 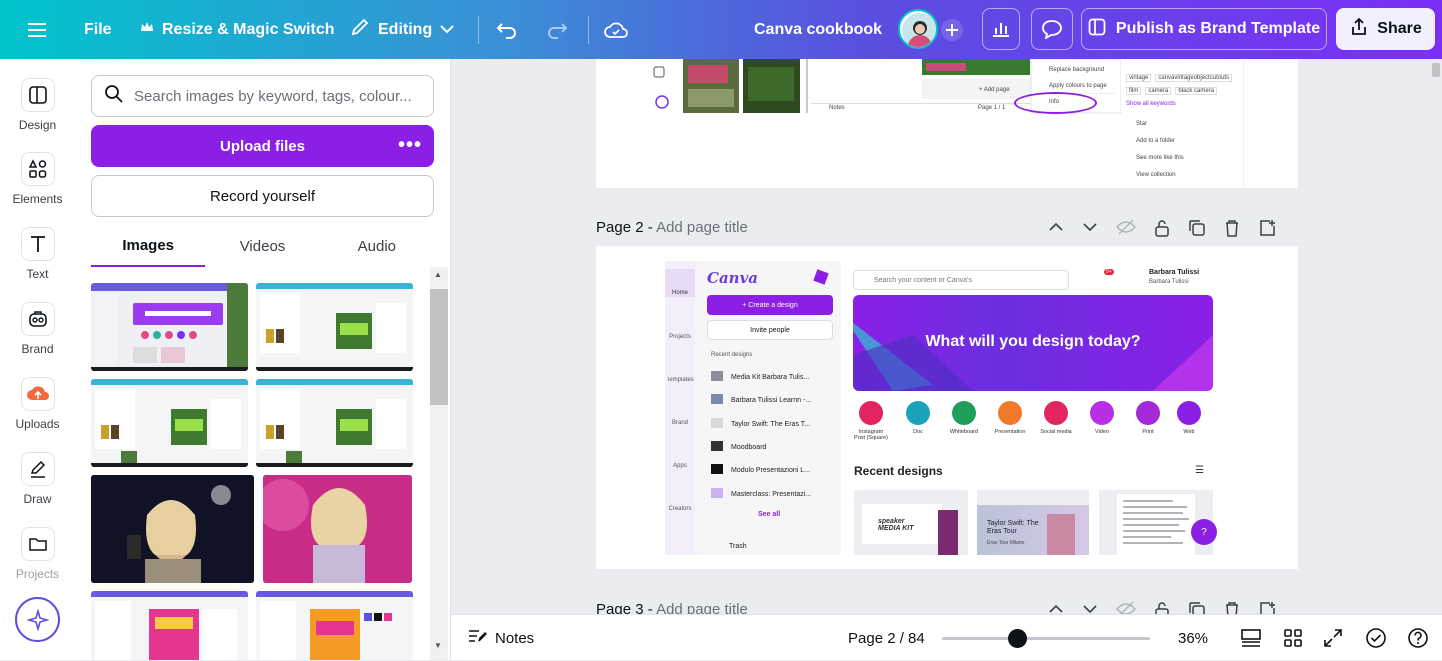 What do you see at coordinates (1134, 91) in the screenshot?
I see `tag: film` at bounding box center [1134, 91].